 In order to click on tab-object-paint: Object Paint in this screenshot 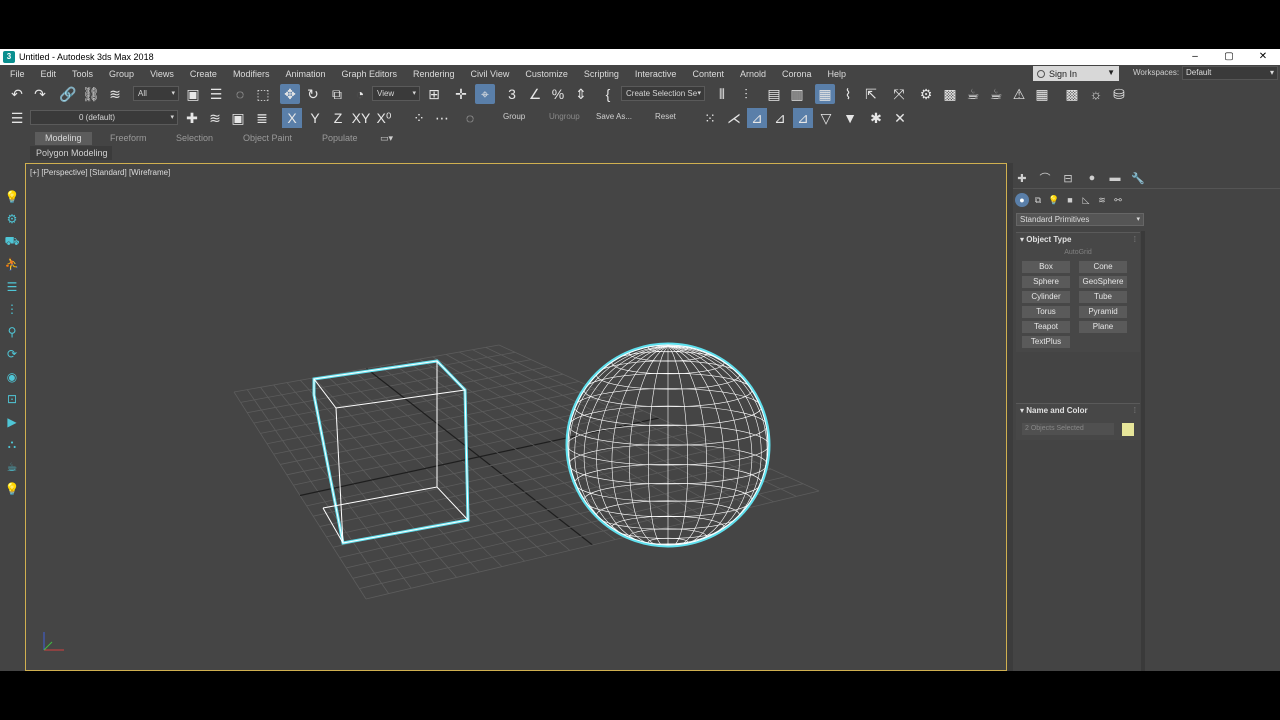, I will do `click(267, 138)`.